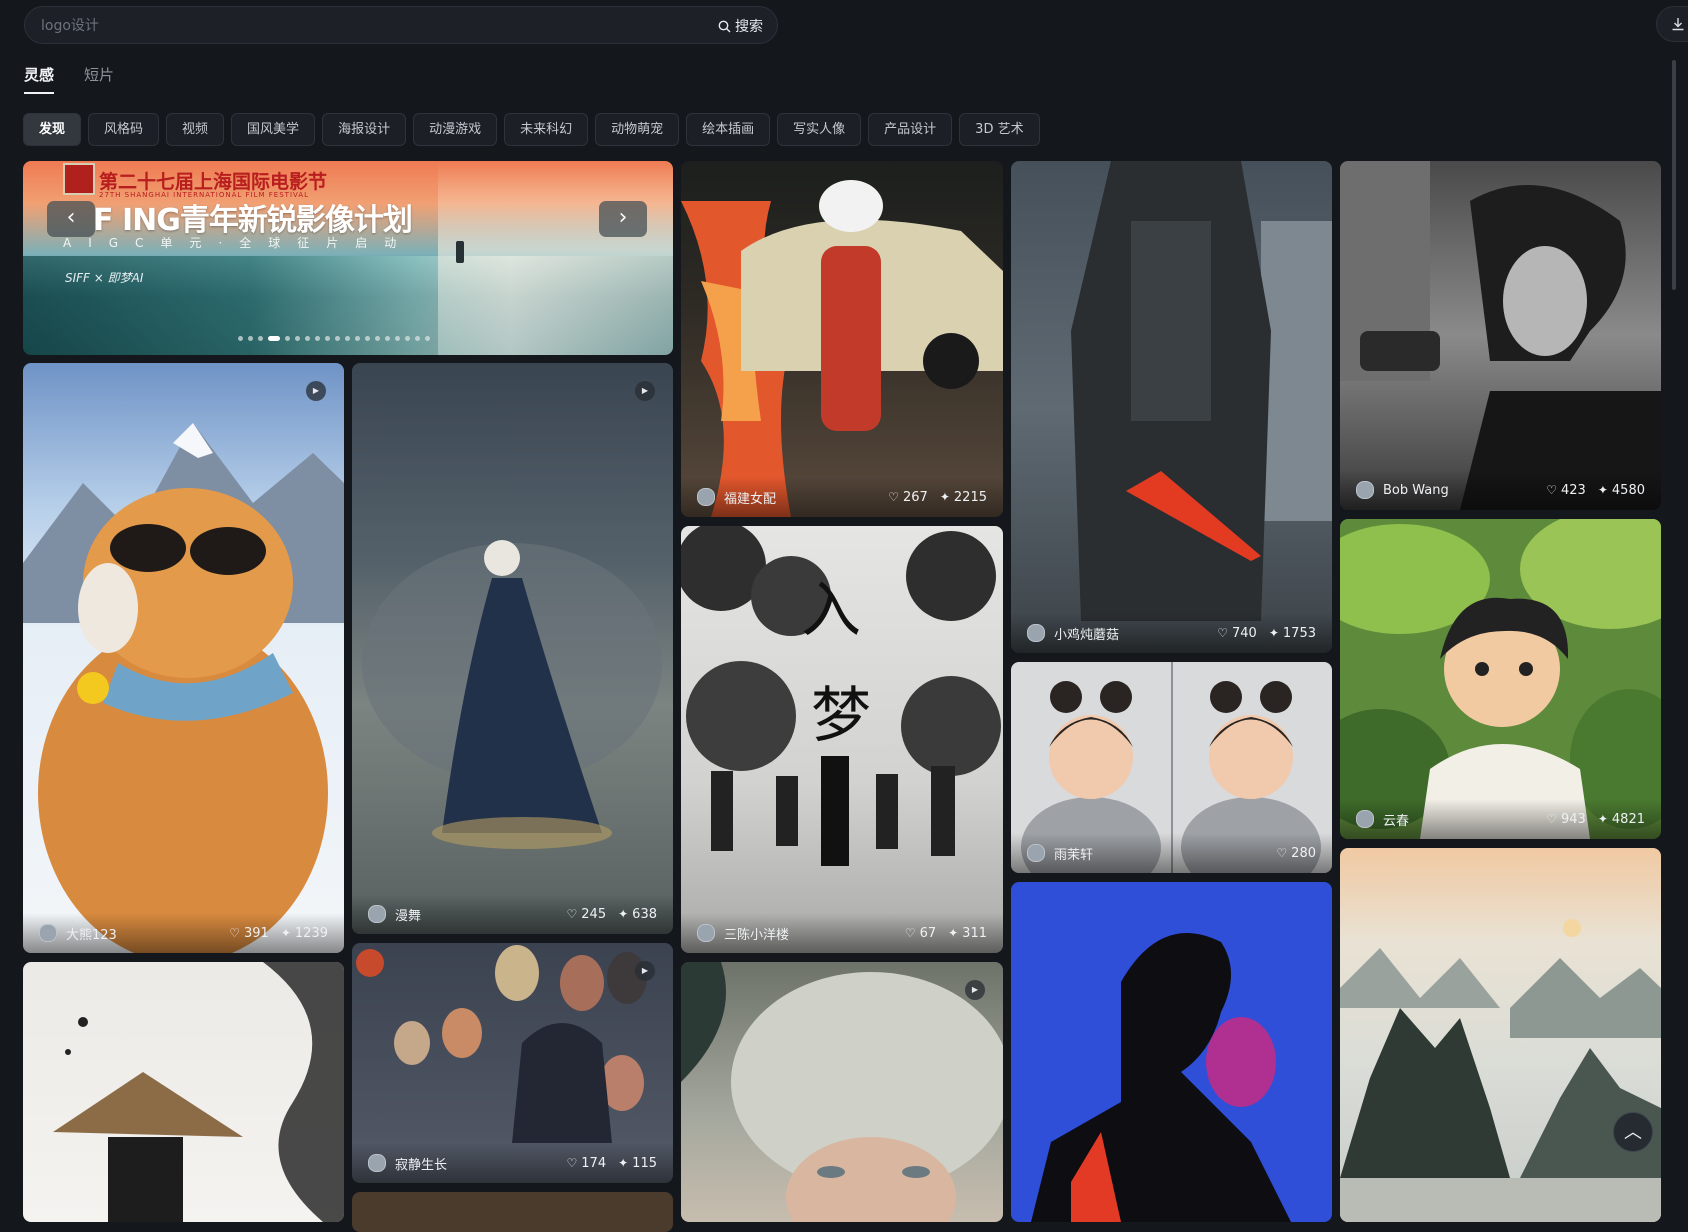 The height and width of the screenshot is (1232, 1688). Describe the element at coordinates (52, 129) in the screenshot. I see `category-chip: 发现` at that location.